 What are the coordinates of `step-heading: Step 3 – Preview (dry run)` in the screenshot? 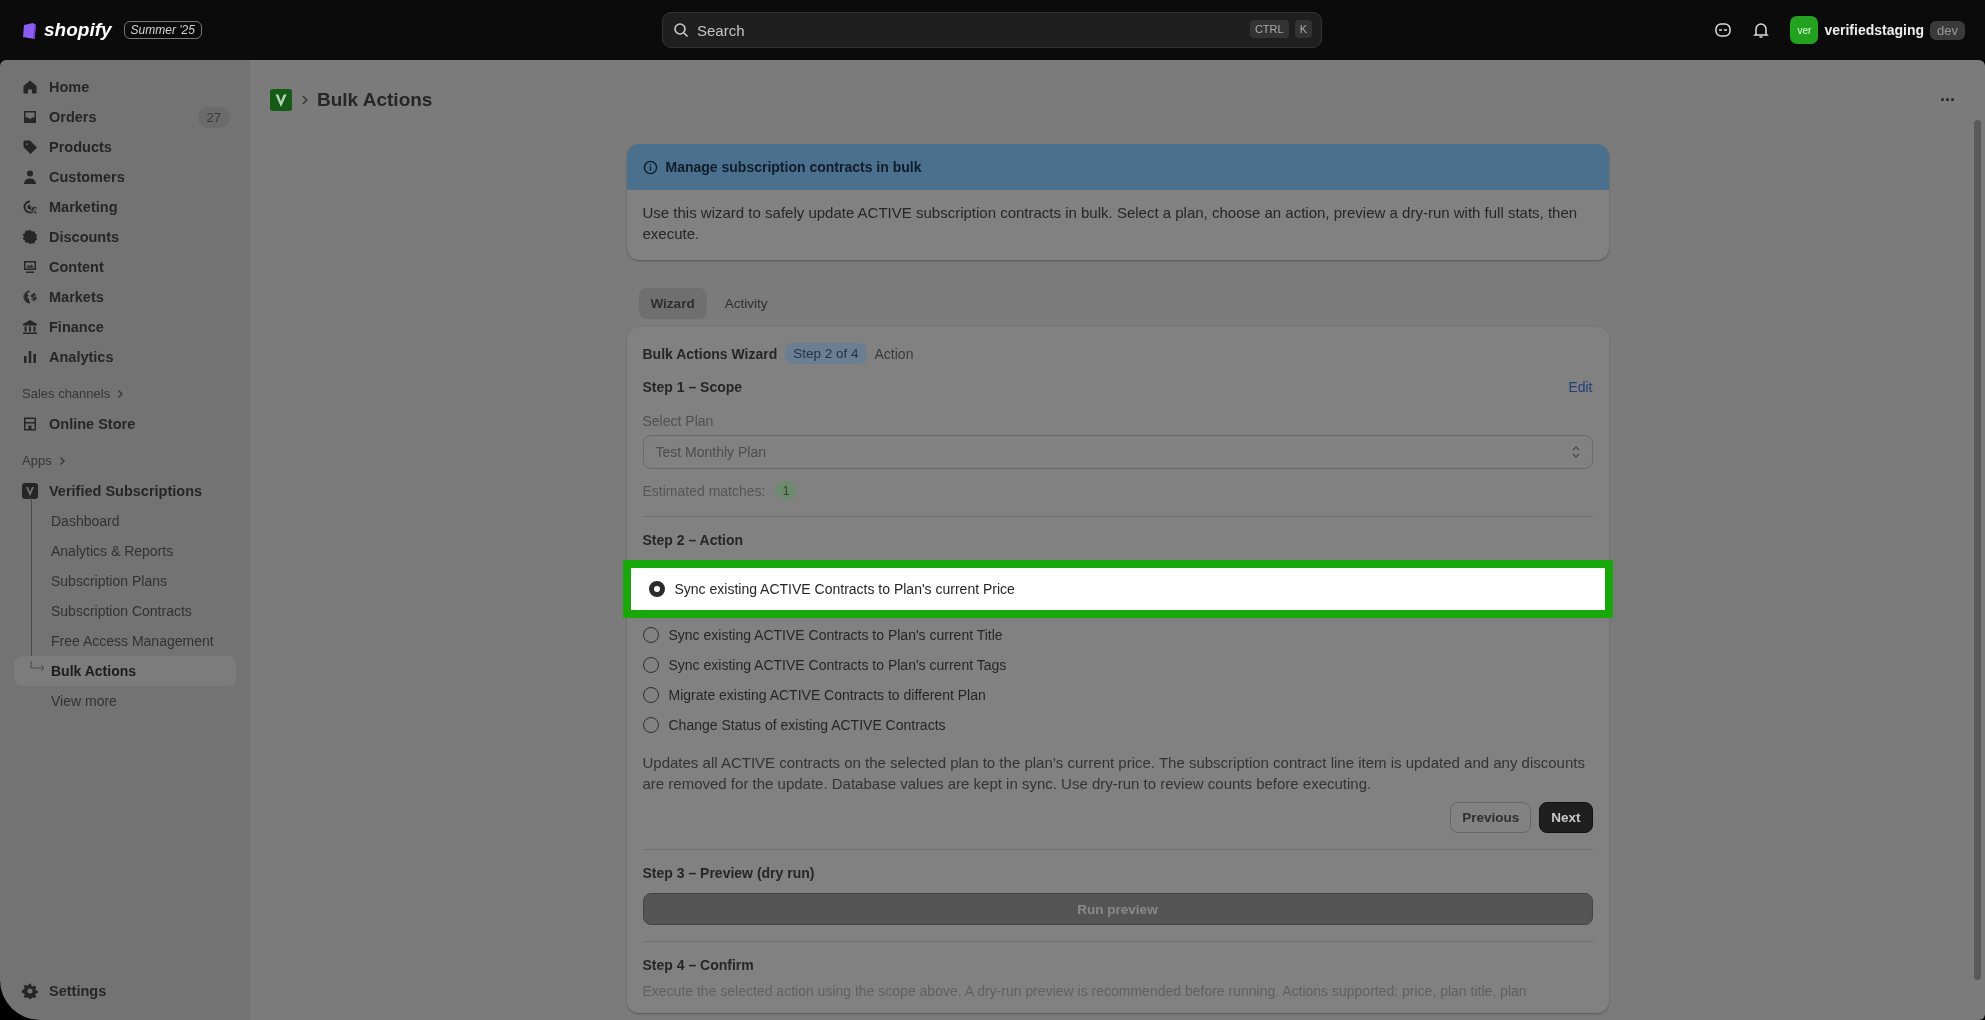 It's located at (729, 873).